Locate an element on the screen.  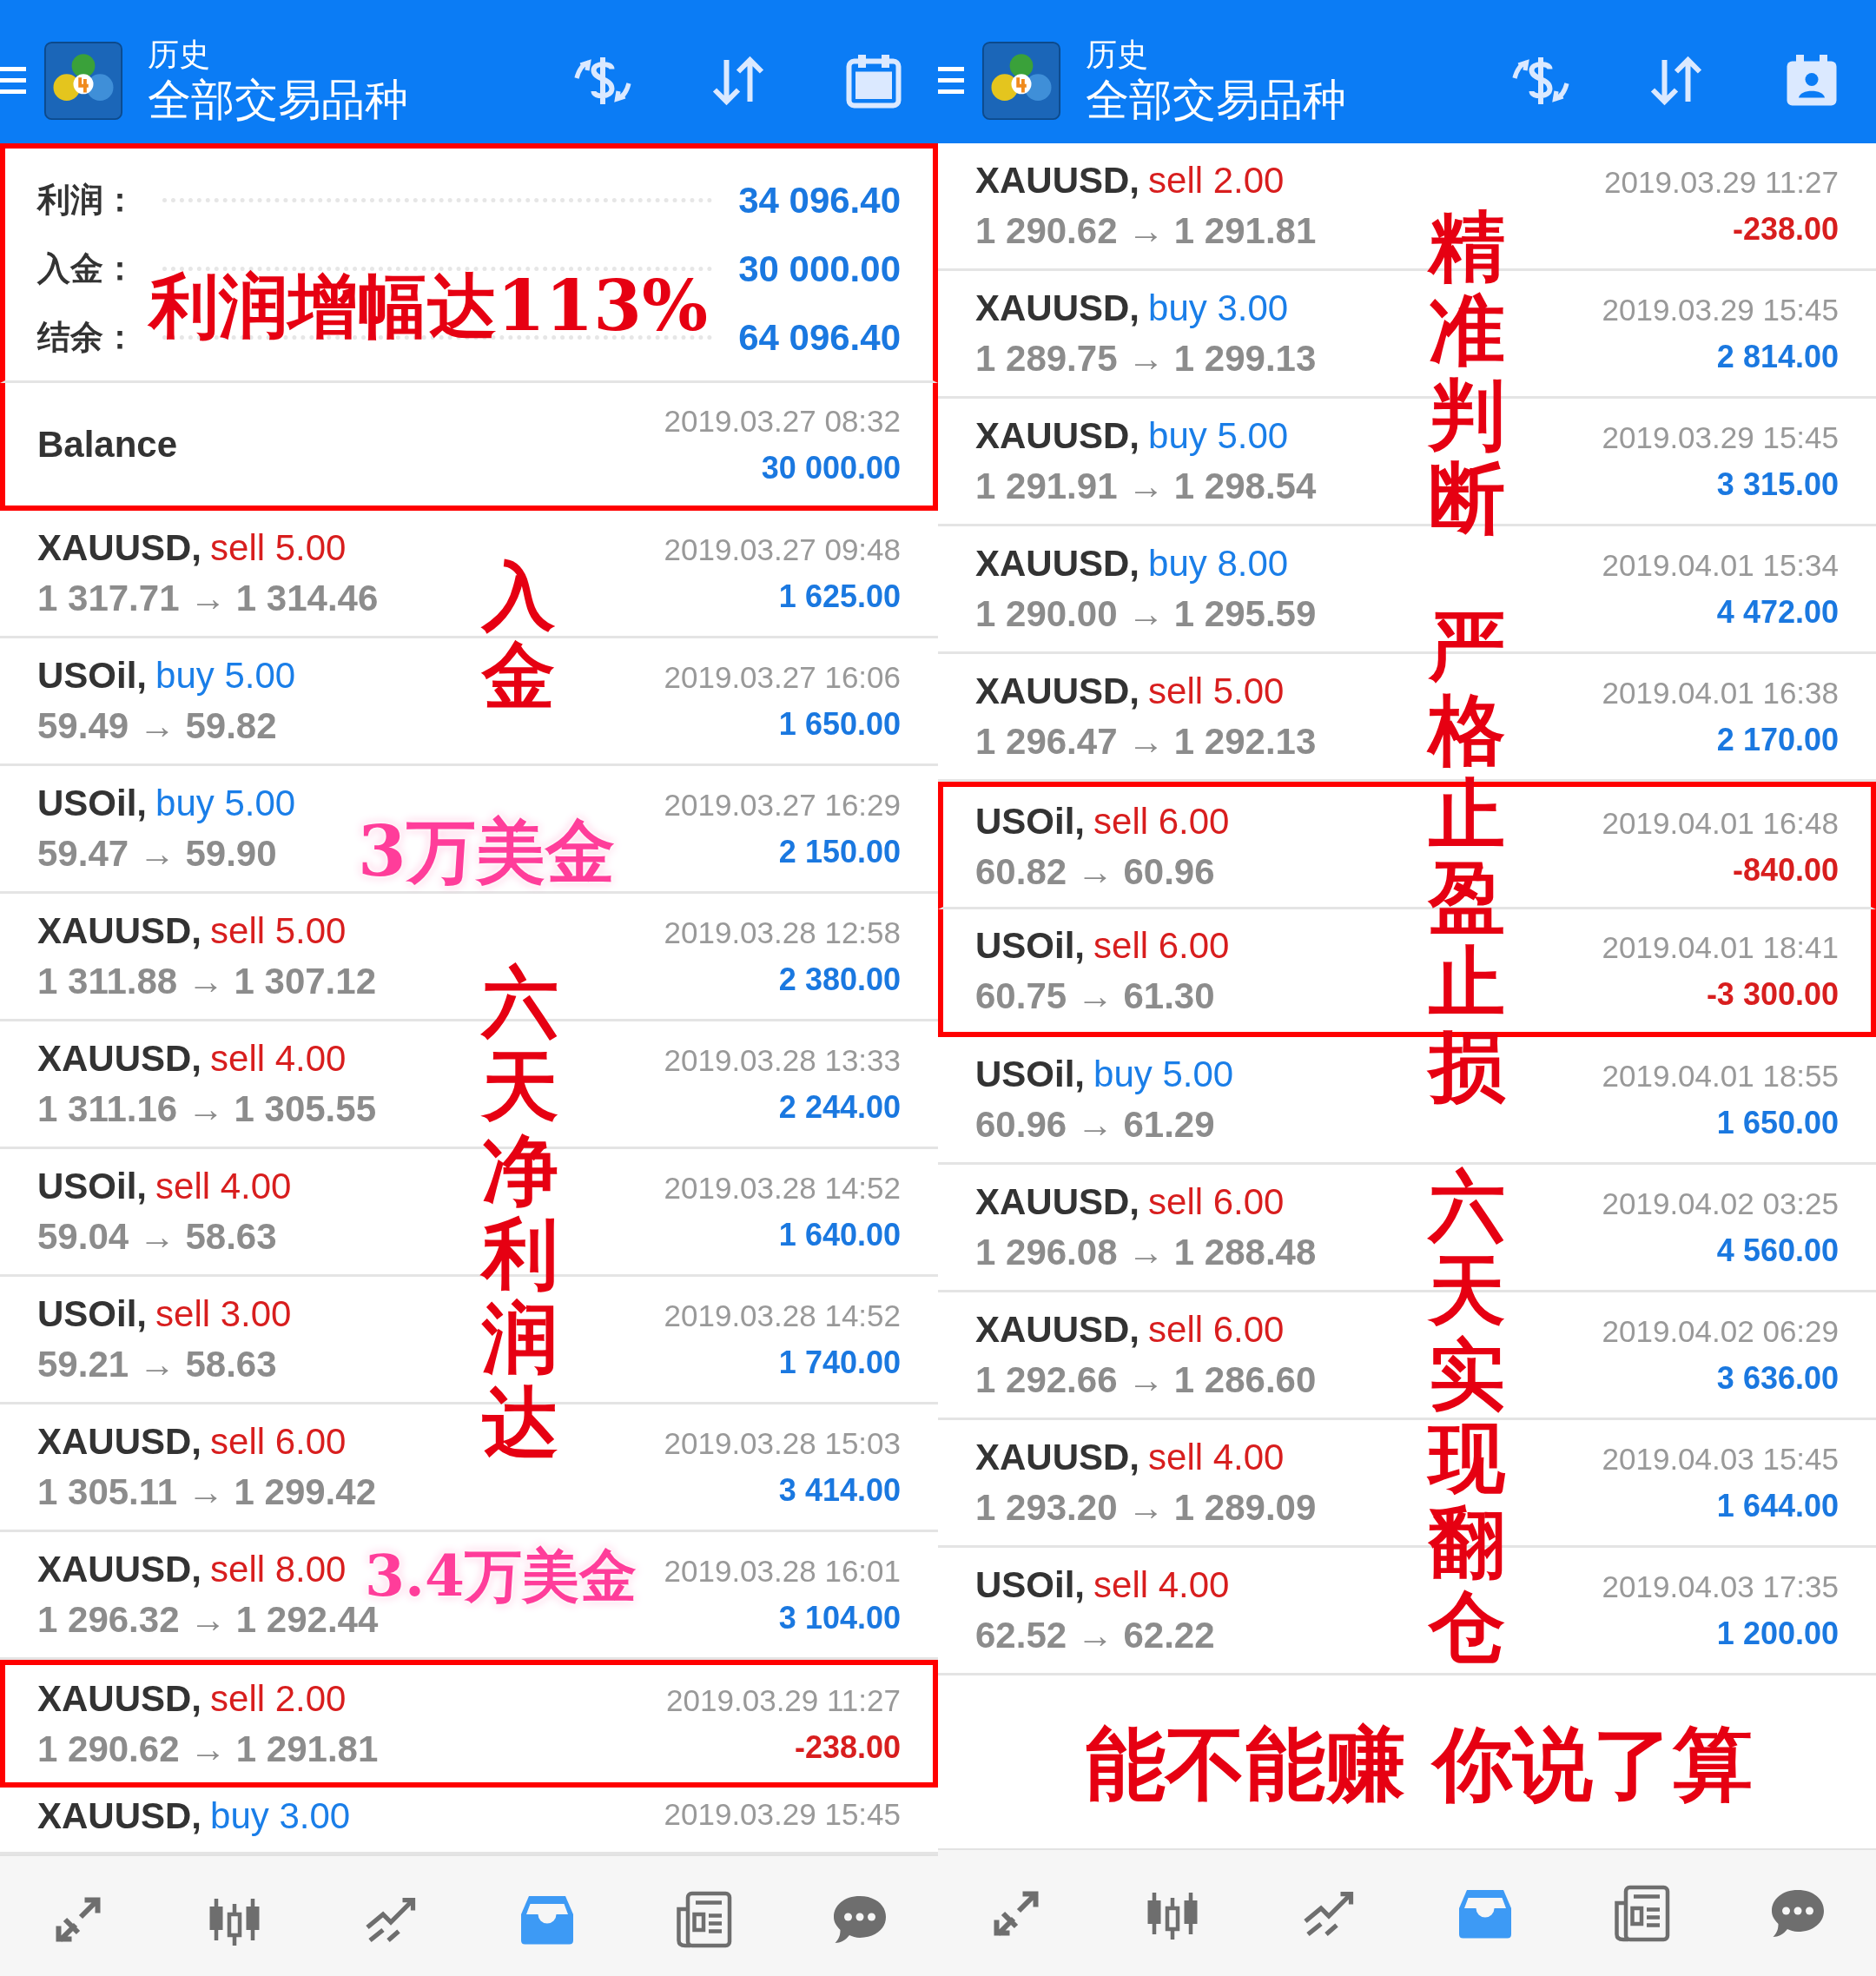
date-text: 2019.04.03 15:45 is located at coordinates (1720, 1459).